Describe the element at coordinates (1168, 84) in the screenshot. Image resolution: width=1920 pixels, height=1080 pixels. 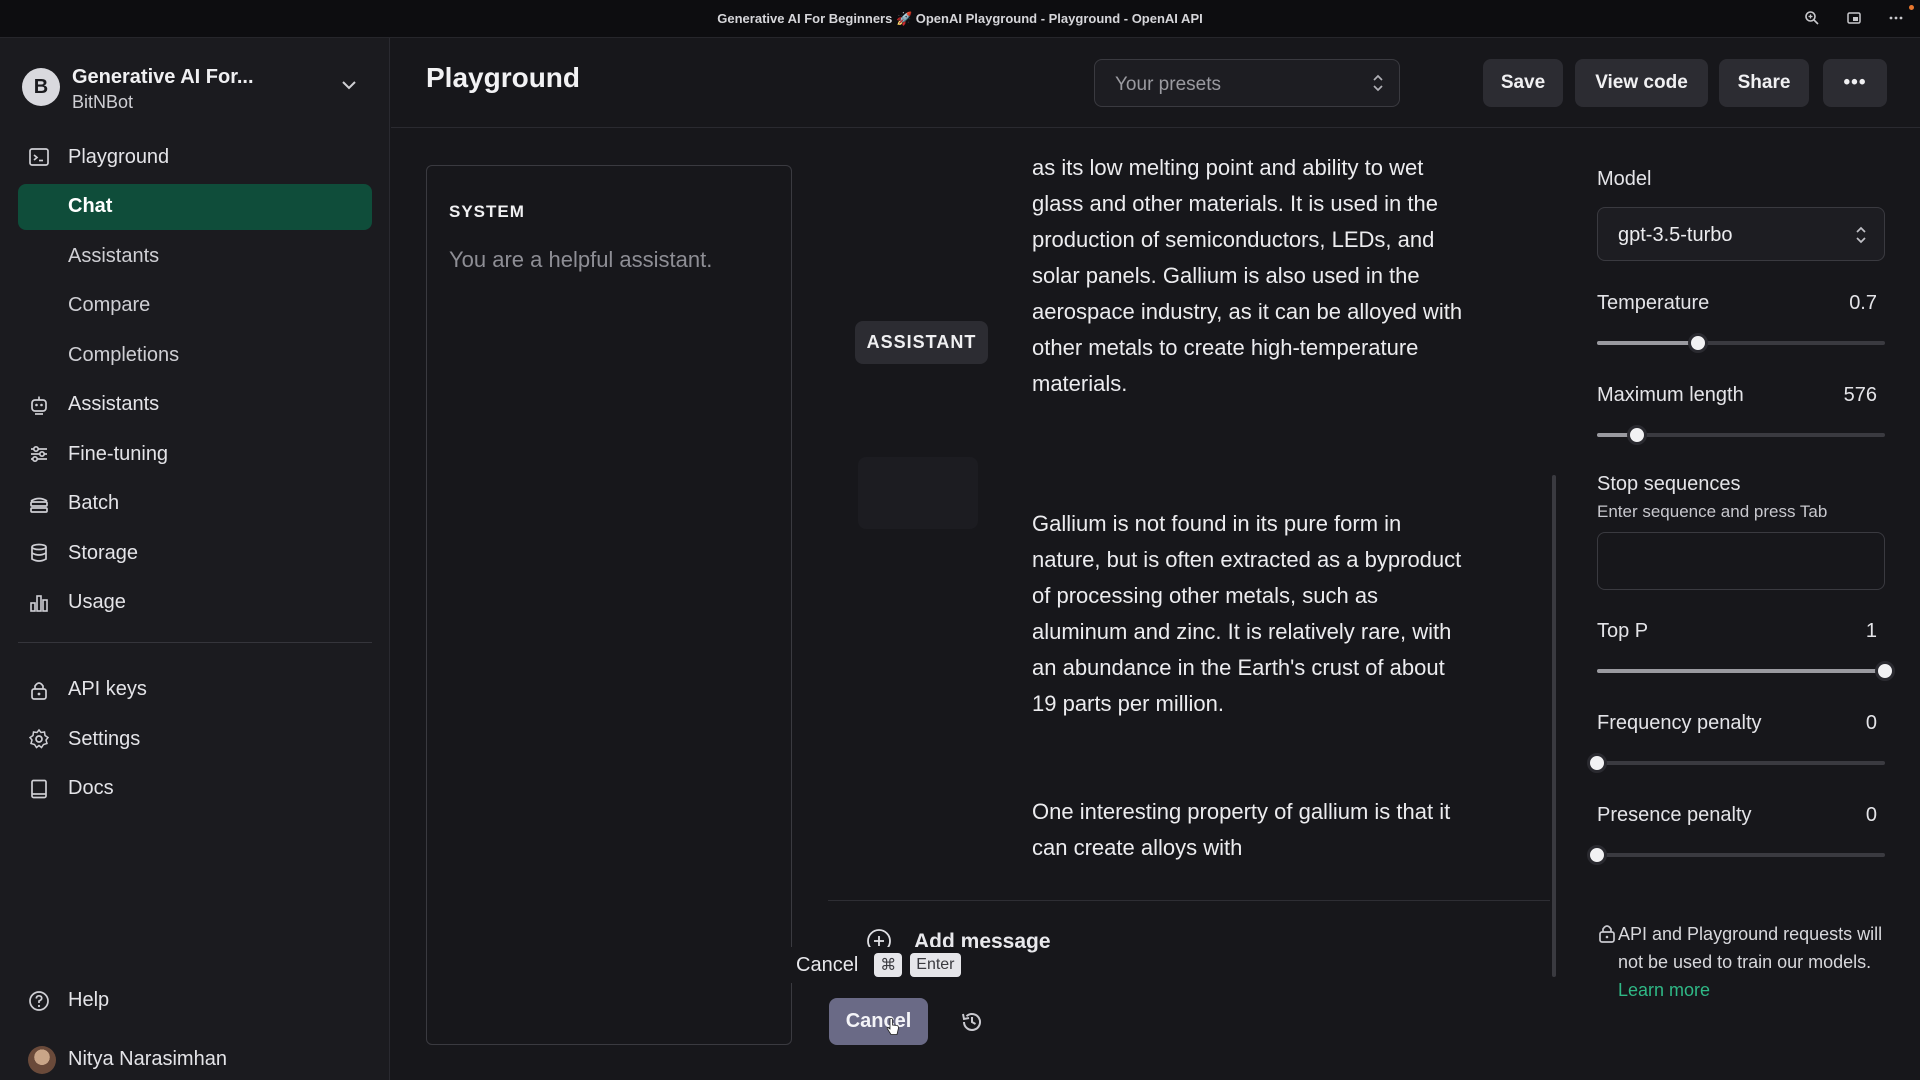
I see `presets-placeholder: Your presets` at that location.